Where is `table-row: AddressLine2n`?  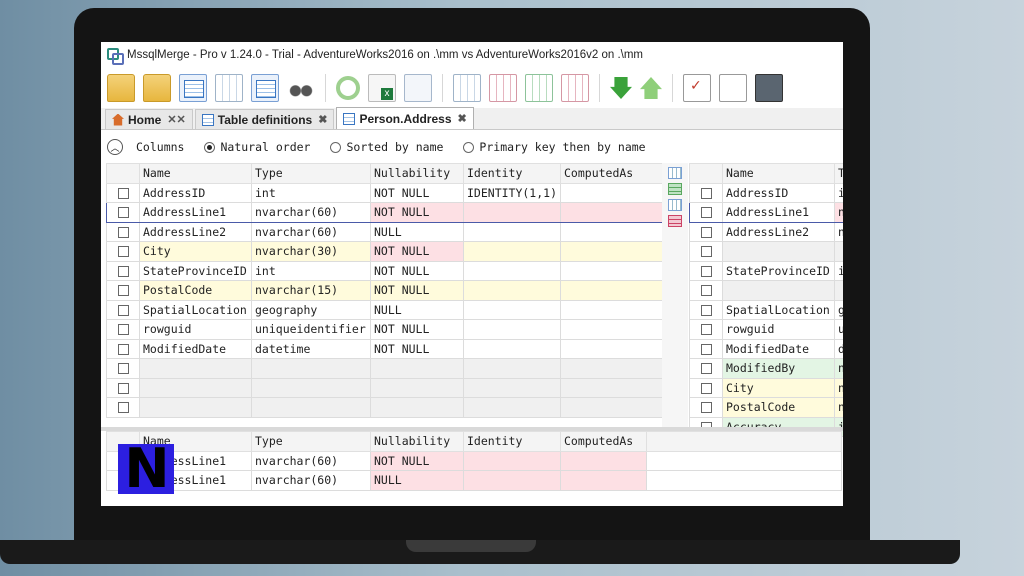
table-row: AddressLine2n is located at coordinates (766, 231).